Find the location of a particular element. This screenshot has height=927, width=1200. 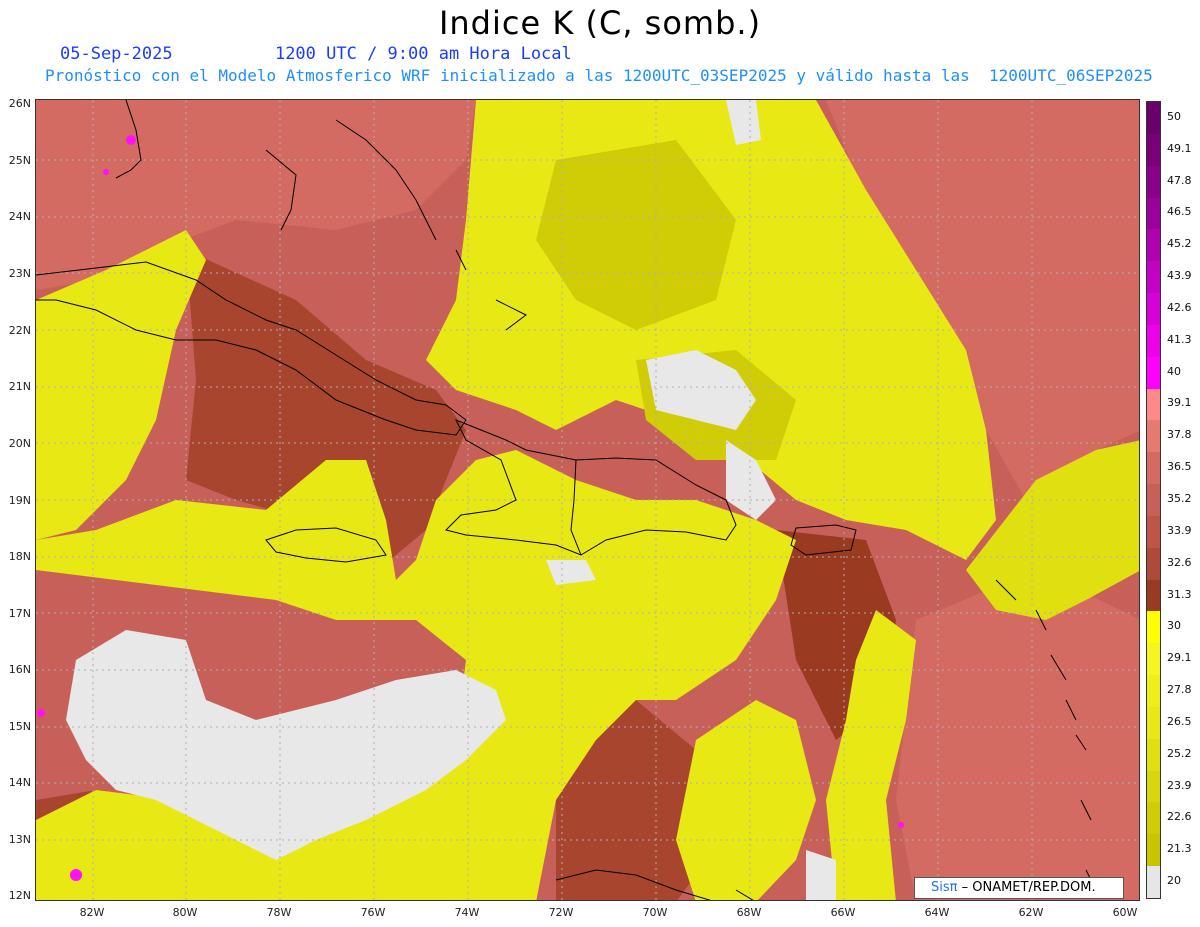

forecast-date: 05-Sep-2025 is located at coordinates (116, 54).